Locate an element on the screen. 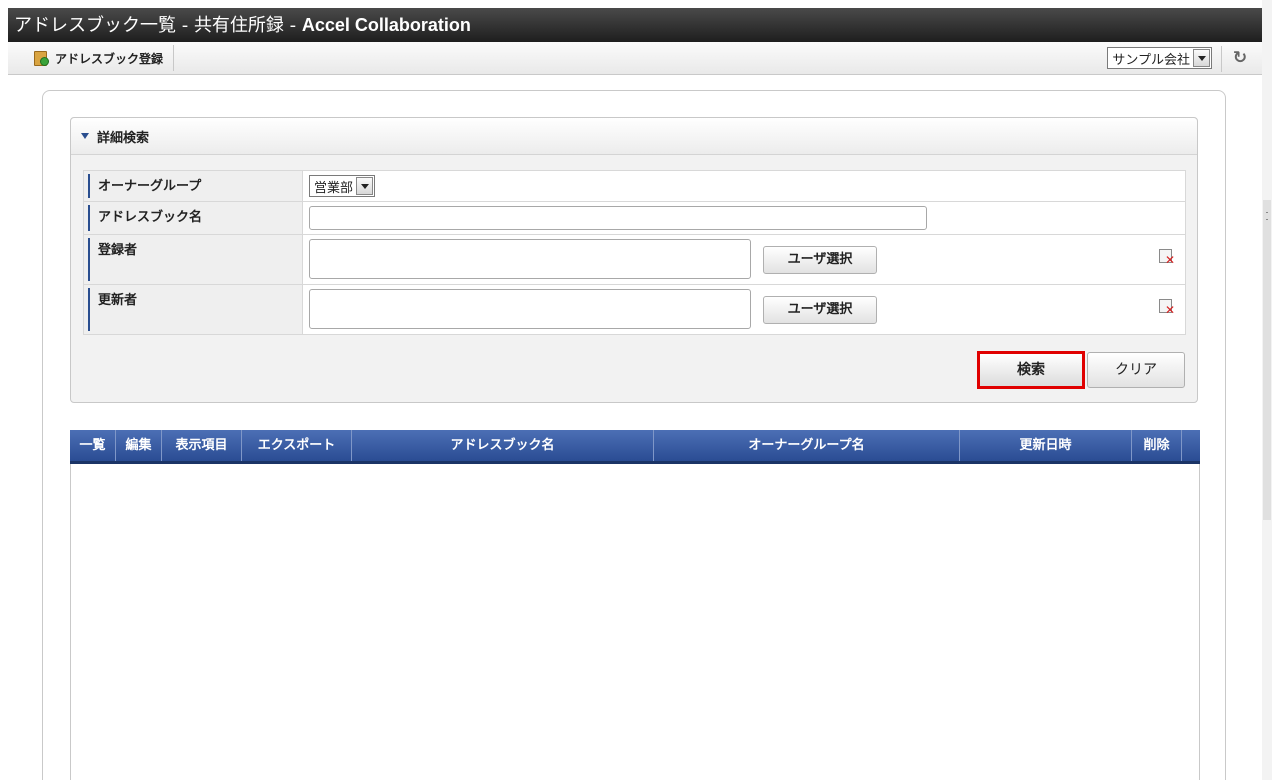 The width and height of the screenshot is (1272, 780). search-button: 検索 is located at coordinates (1031, 370).